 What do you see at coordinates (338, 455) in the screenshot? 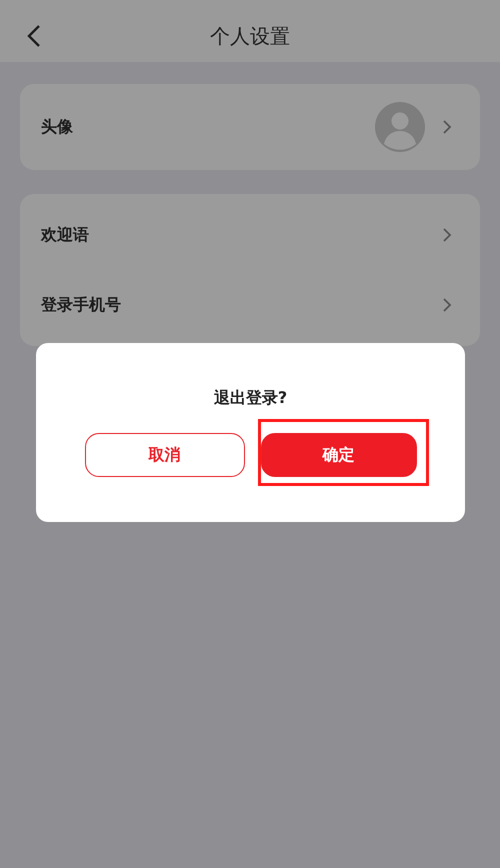
I see `confirm-button: 确定` at bounding box center [338, 455].